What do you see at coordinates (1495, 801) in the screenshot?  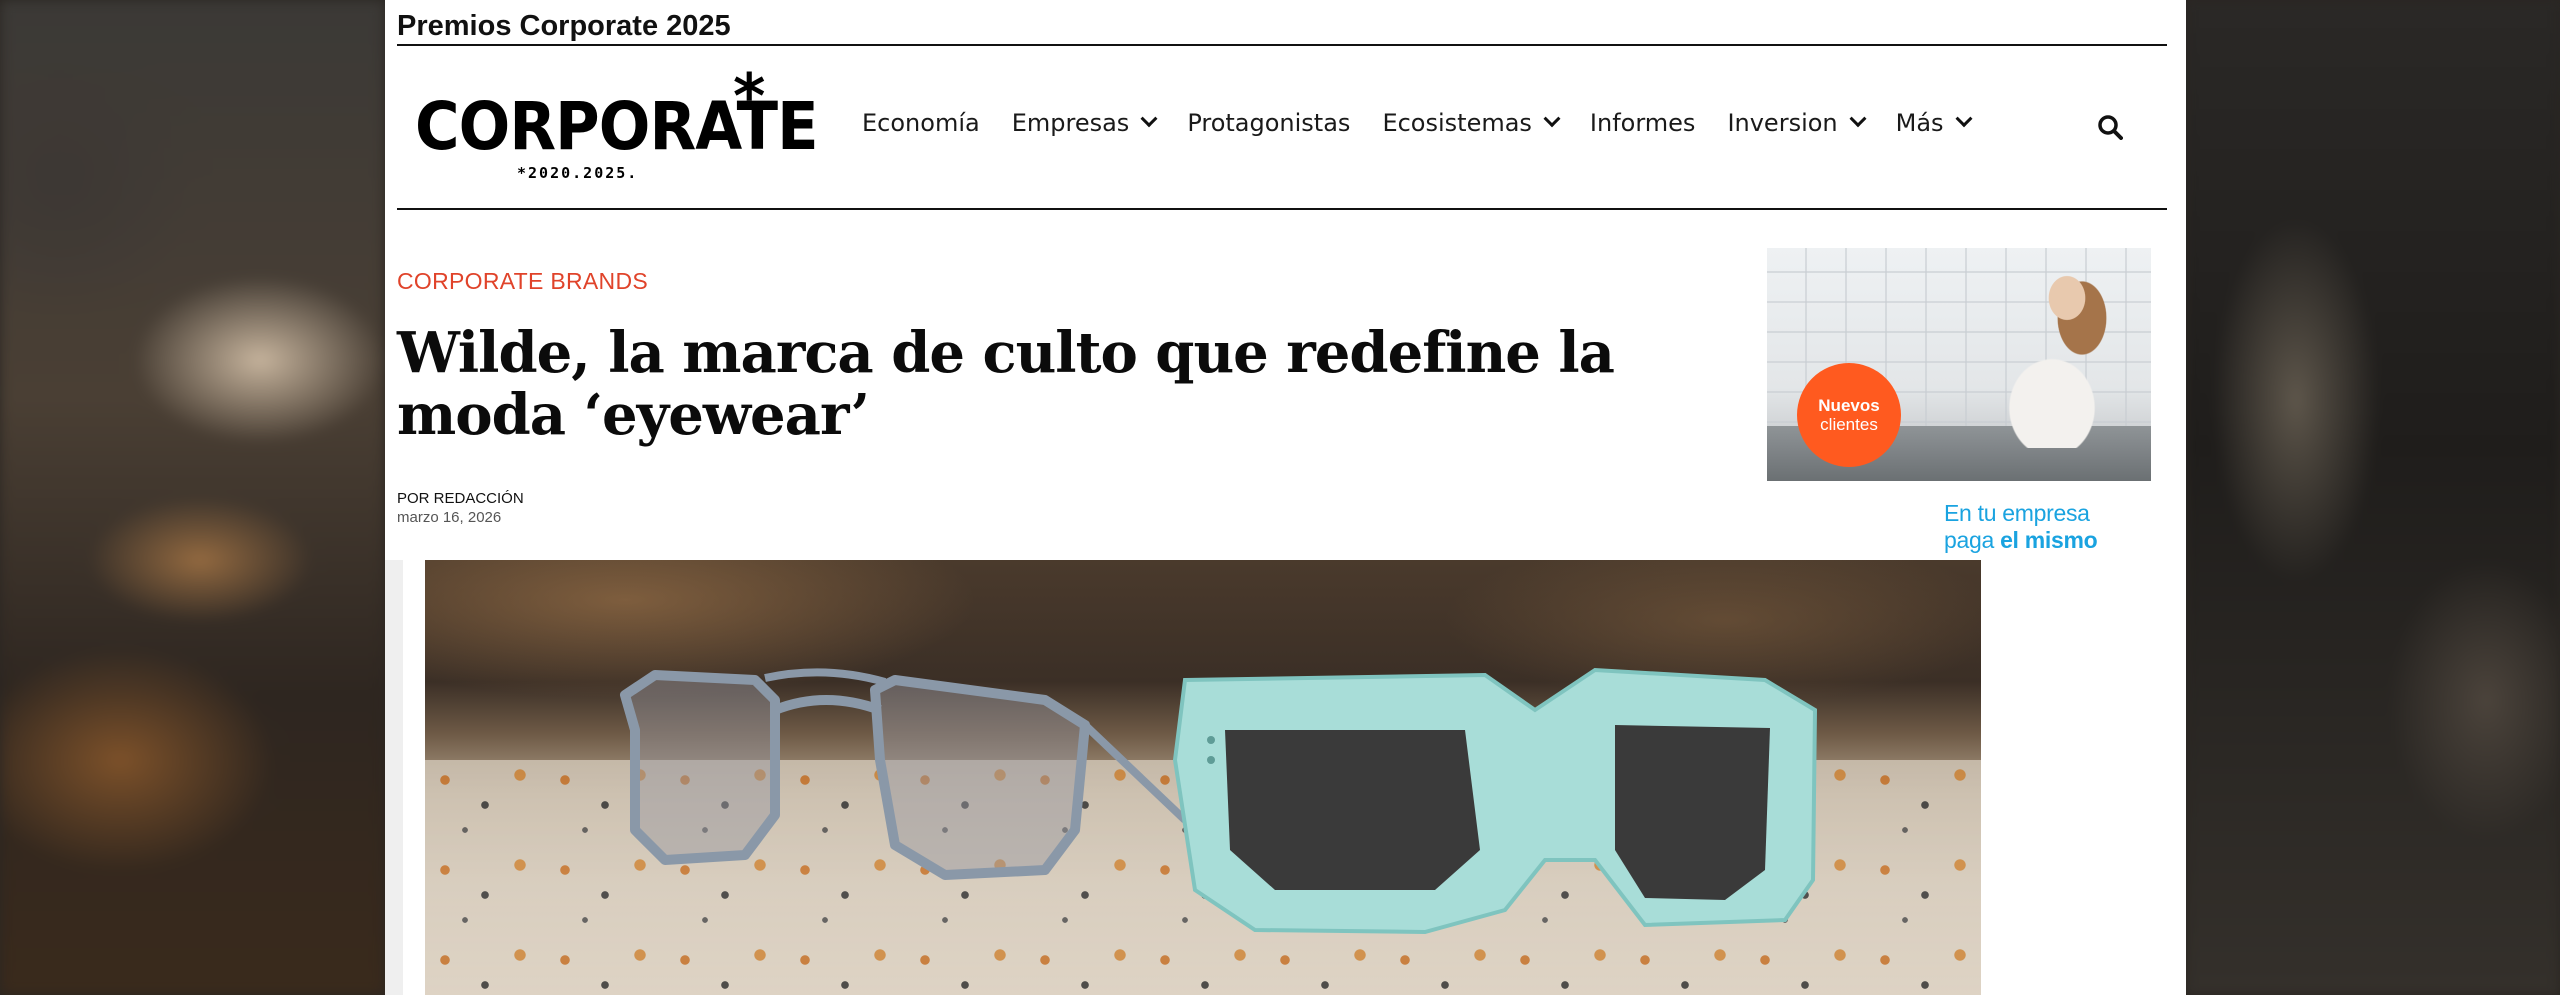 I see `blue-sunglasses` at bounding box center [1495, 801].